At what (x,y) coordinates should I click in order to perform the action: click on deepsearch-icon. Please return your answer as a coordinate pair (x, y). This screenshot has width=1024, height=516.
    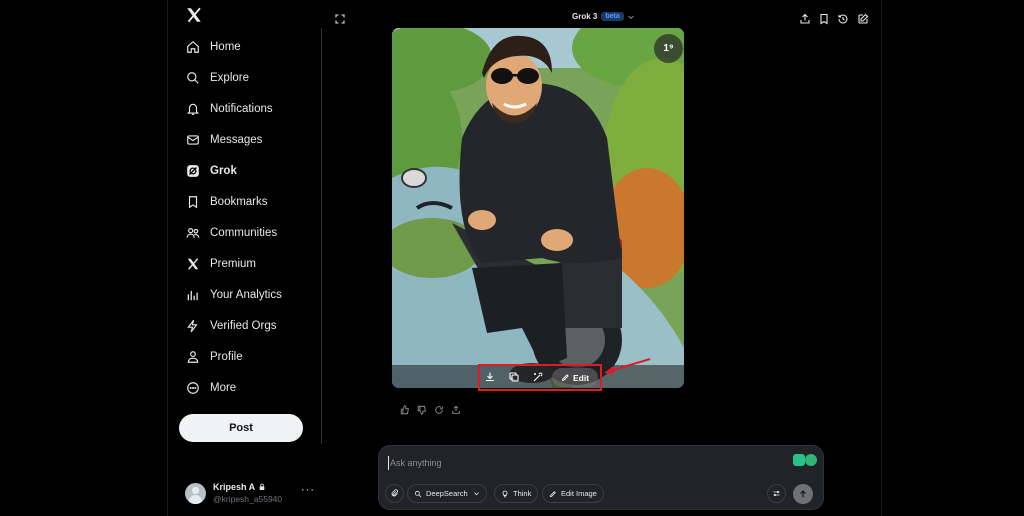
    Looking at the image, I should click on (418, 493).